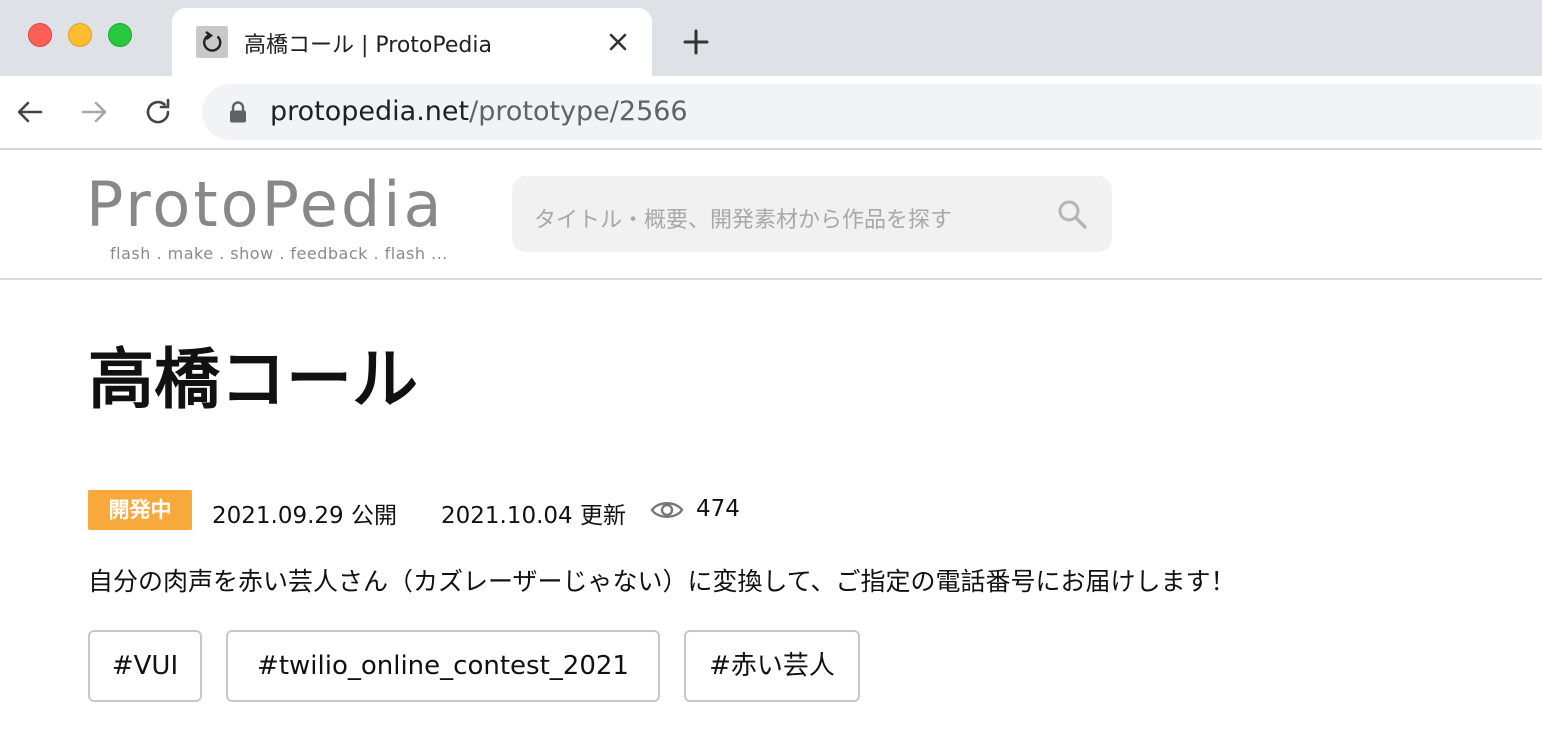 The height and width of the screenshot is (748, 1542). Describe the element at coordinates (667, 510) in the screenshot. I see `eye-icon` at that location.